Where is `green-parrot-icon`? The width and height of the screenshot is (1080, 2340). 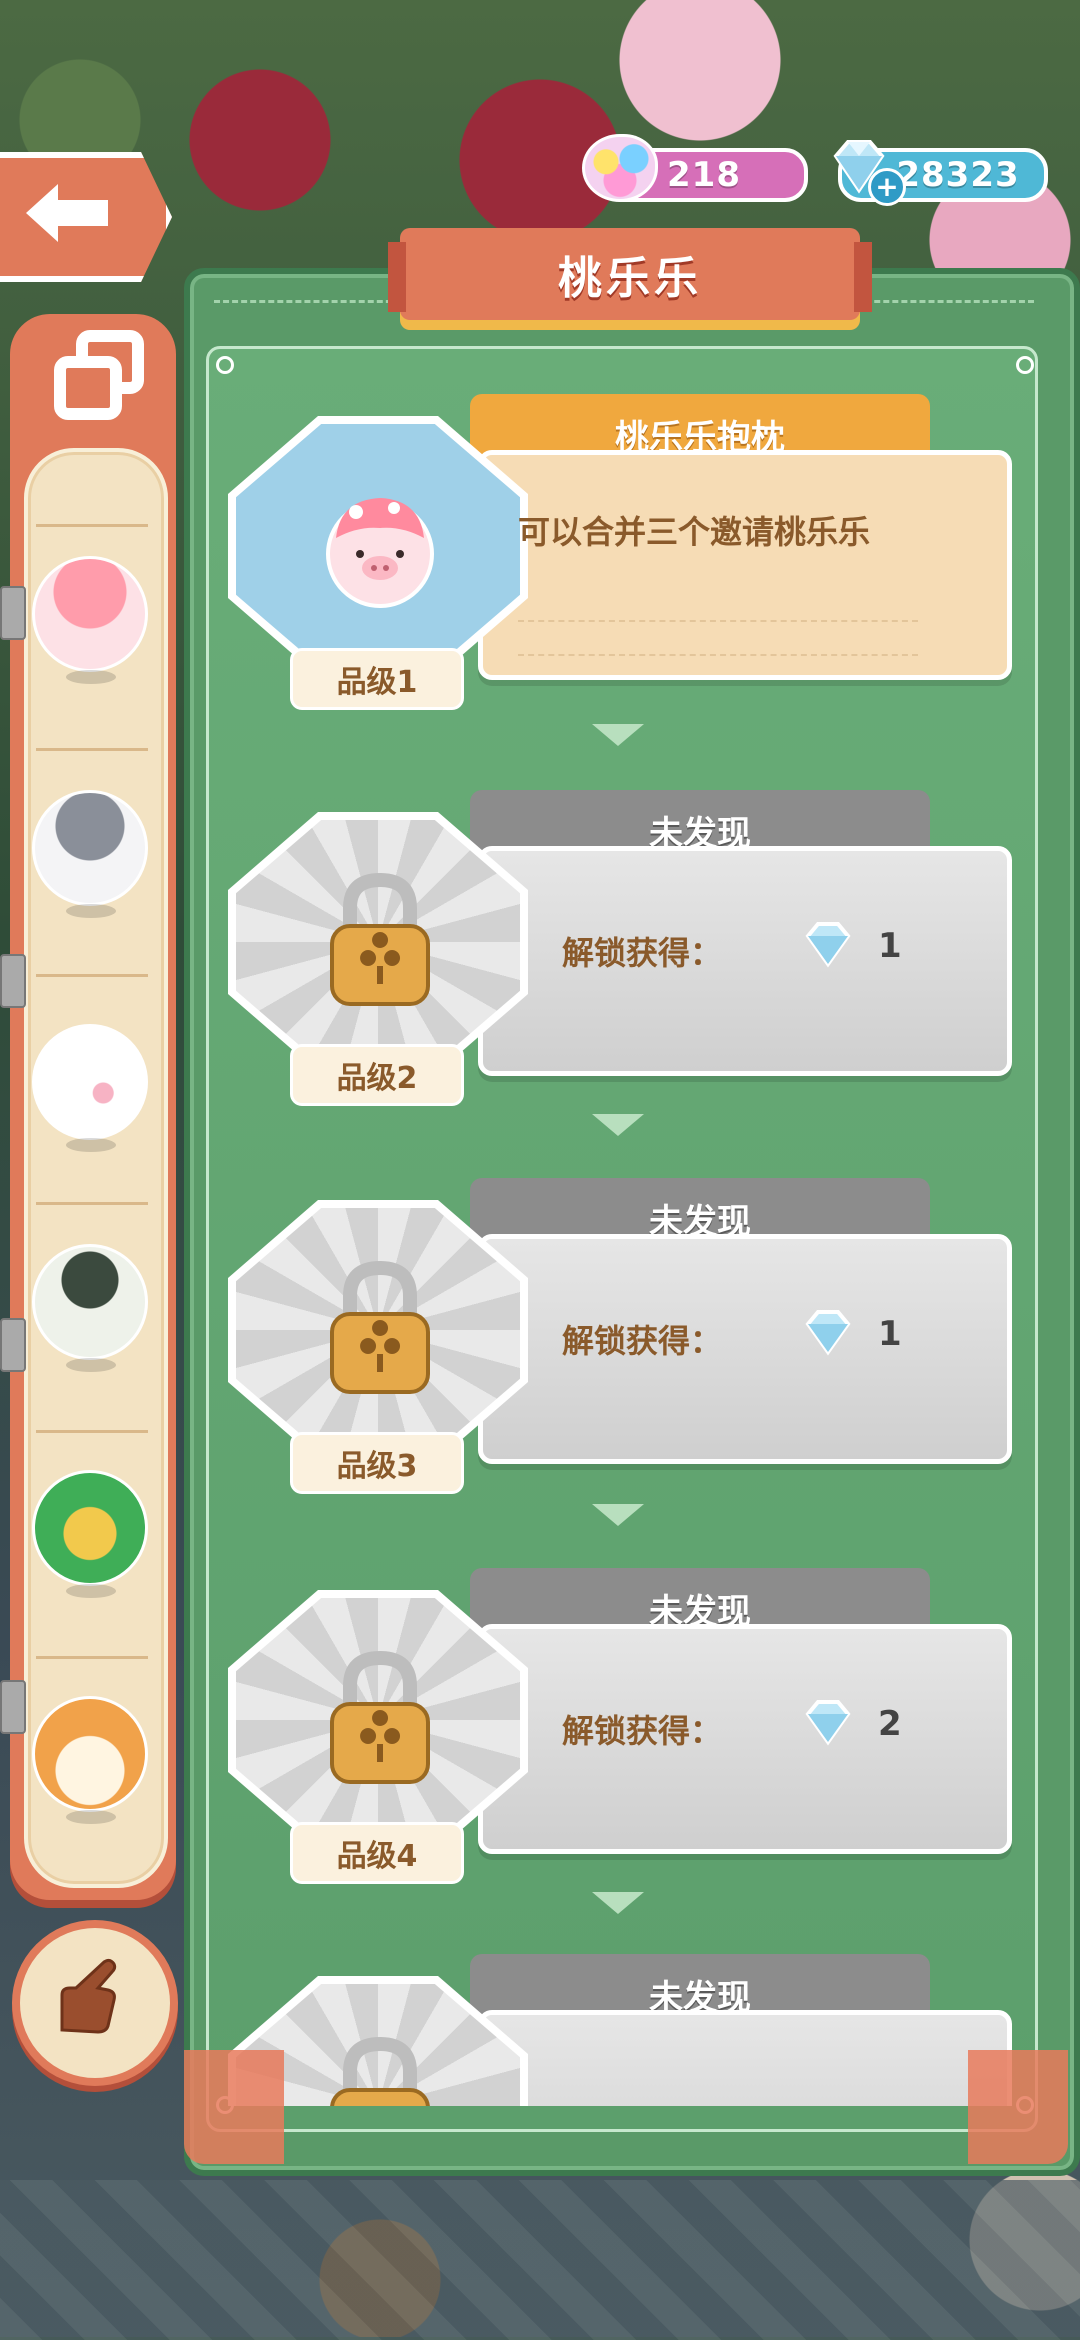 green-parrot-icon is located at coordinates (90, 1528).